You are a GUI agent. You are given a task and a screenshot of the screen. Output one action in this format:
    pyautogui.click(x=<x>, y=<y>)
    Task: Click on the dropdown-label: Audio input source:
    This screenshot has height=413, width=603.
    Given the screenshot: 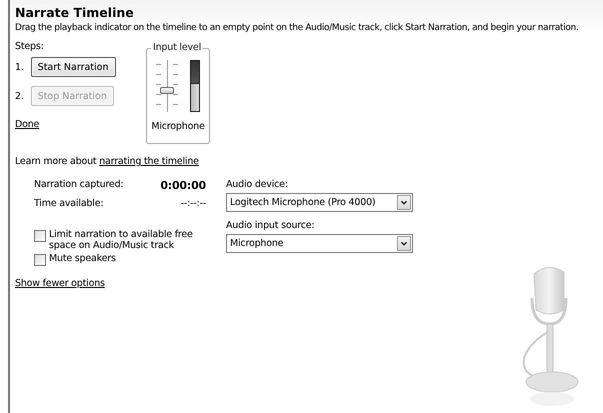 What is the action you would take?
    pyautogui.click(x=271, y=225)
    